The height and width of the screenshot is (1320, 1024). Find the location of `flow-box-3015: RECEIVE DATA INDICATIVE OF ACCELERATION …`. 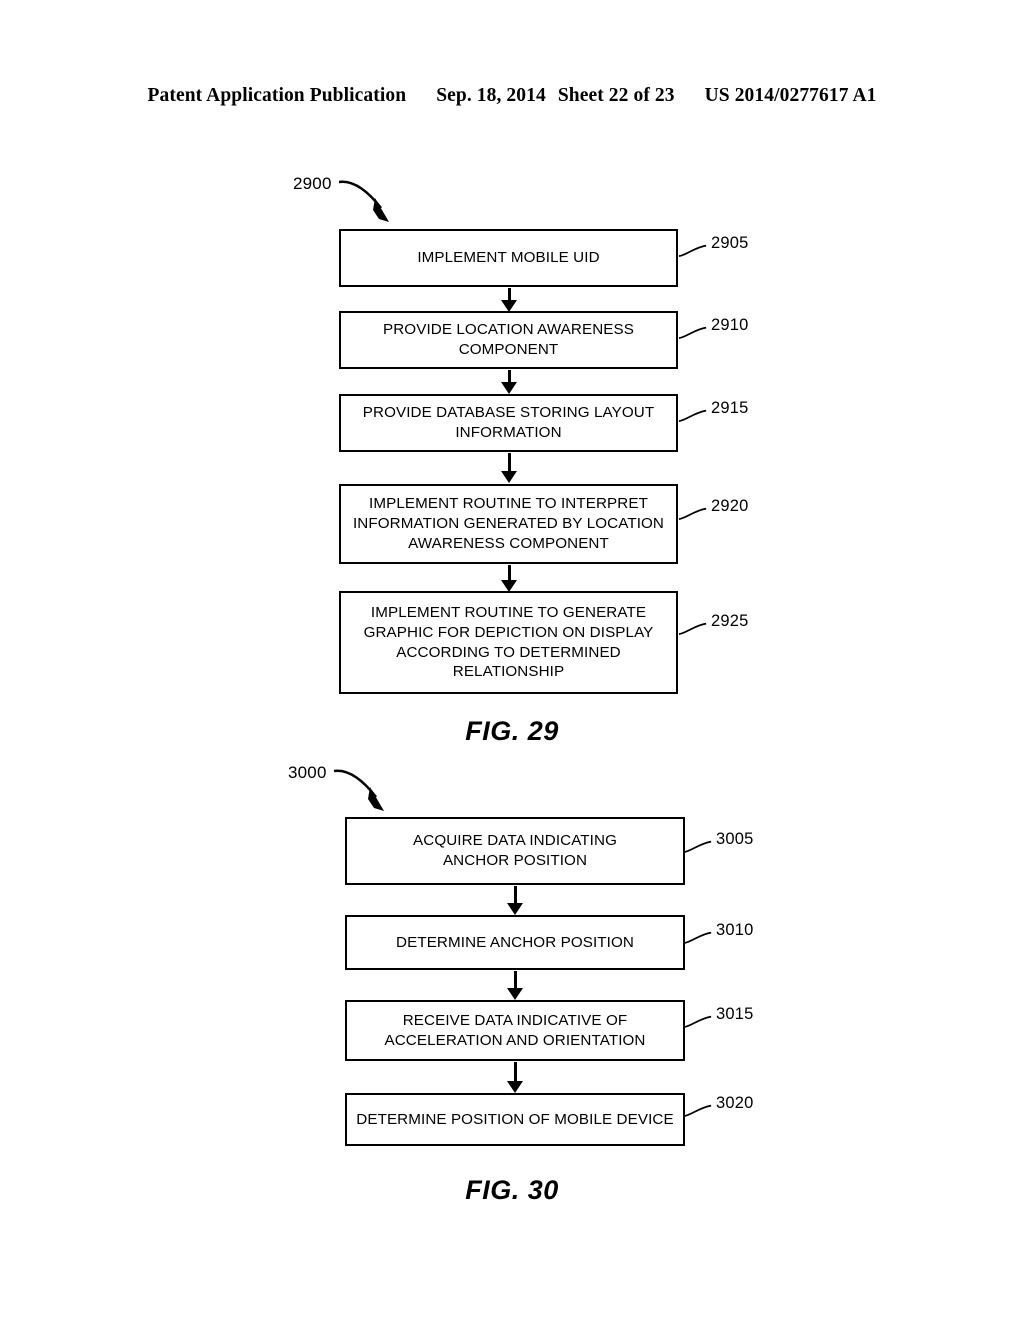

flow-box-3015: RECEIVE DATA INDICATIVE OF ACCELERATION … is located at coordinates (515, 1030).